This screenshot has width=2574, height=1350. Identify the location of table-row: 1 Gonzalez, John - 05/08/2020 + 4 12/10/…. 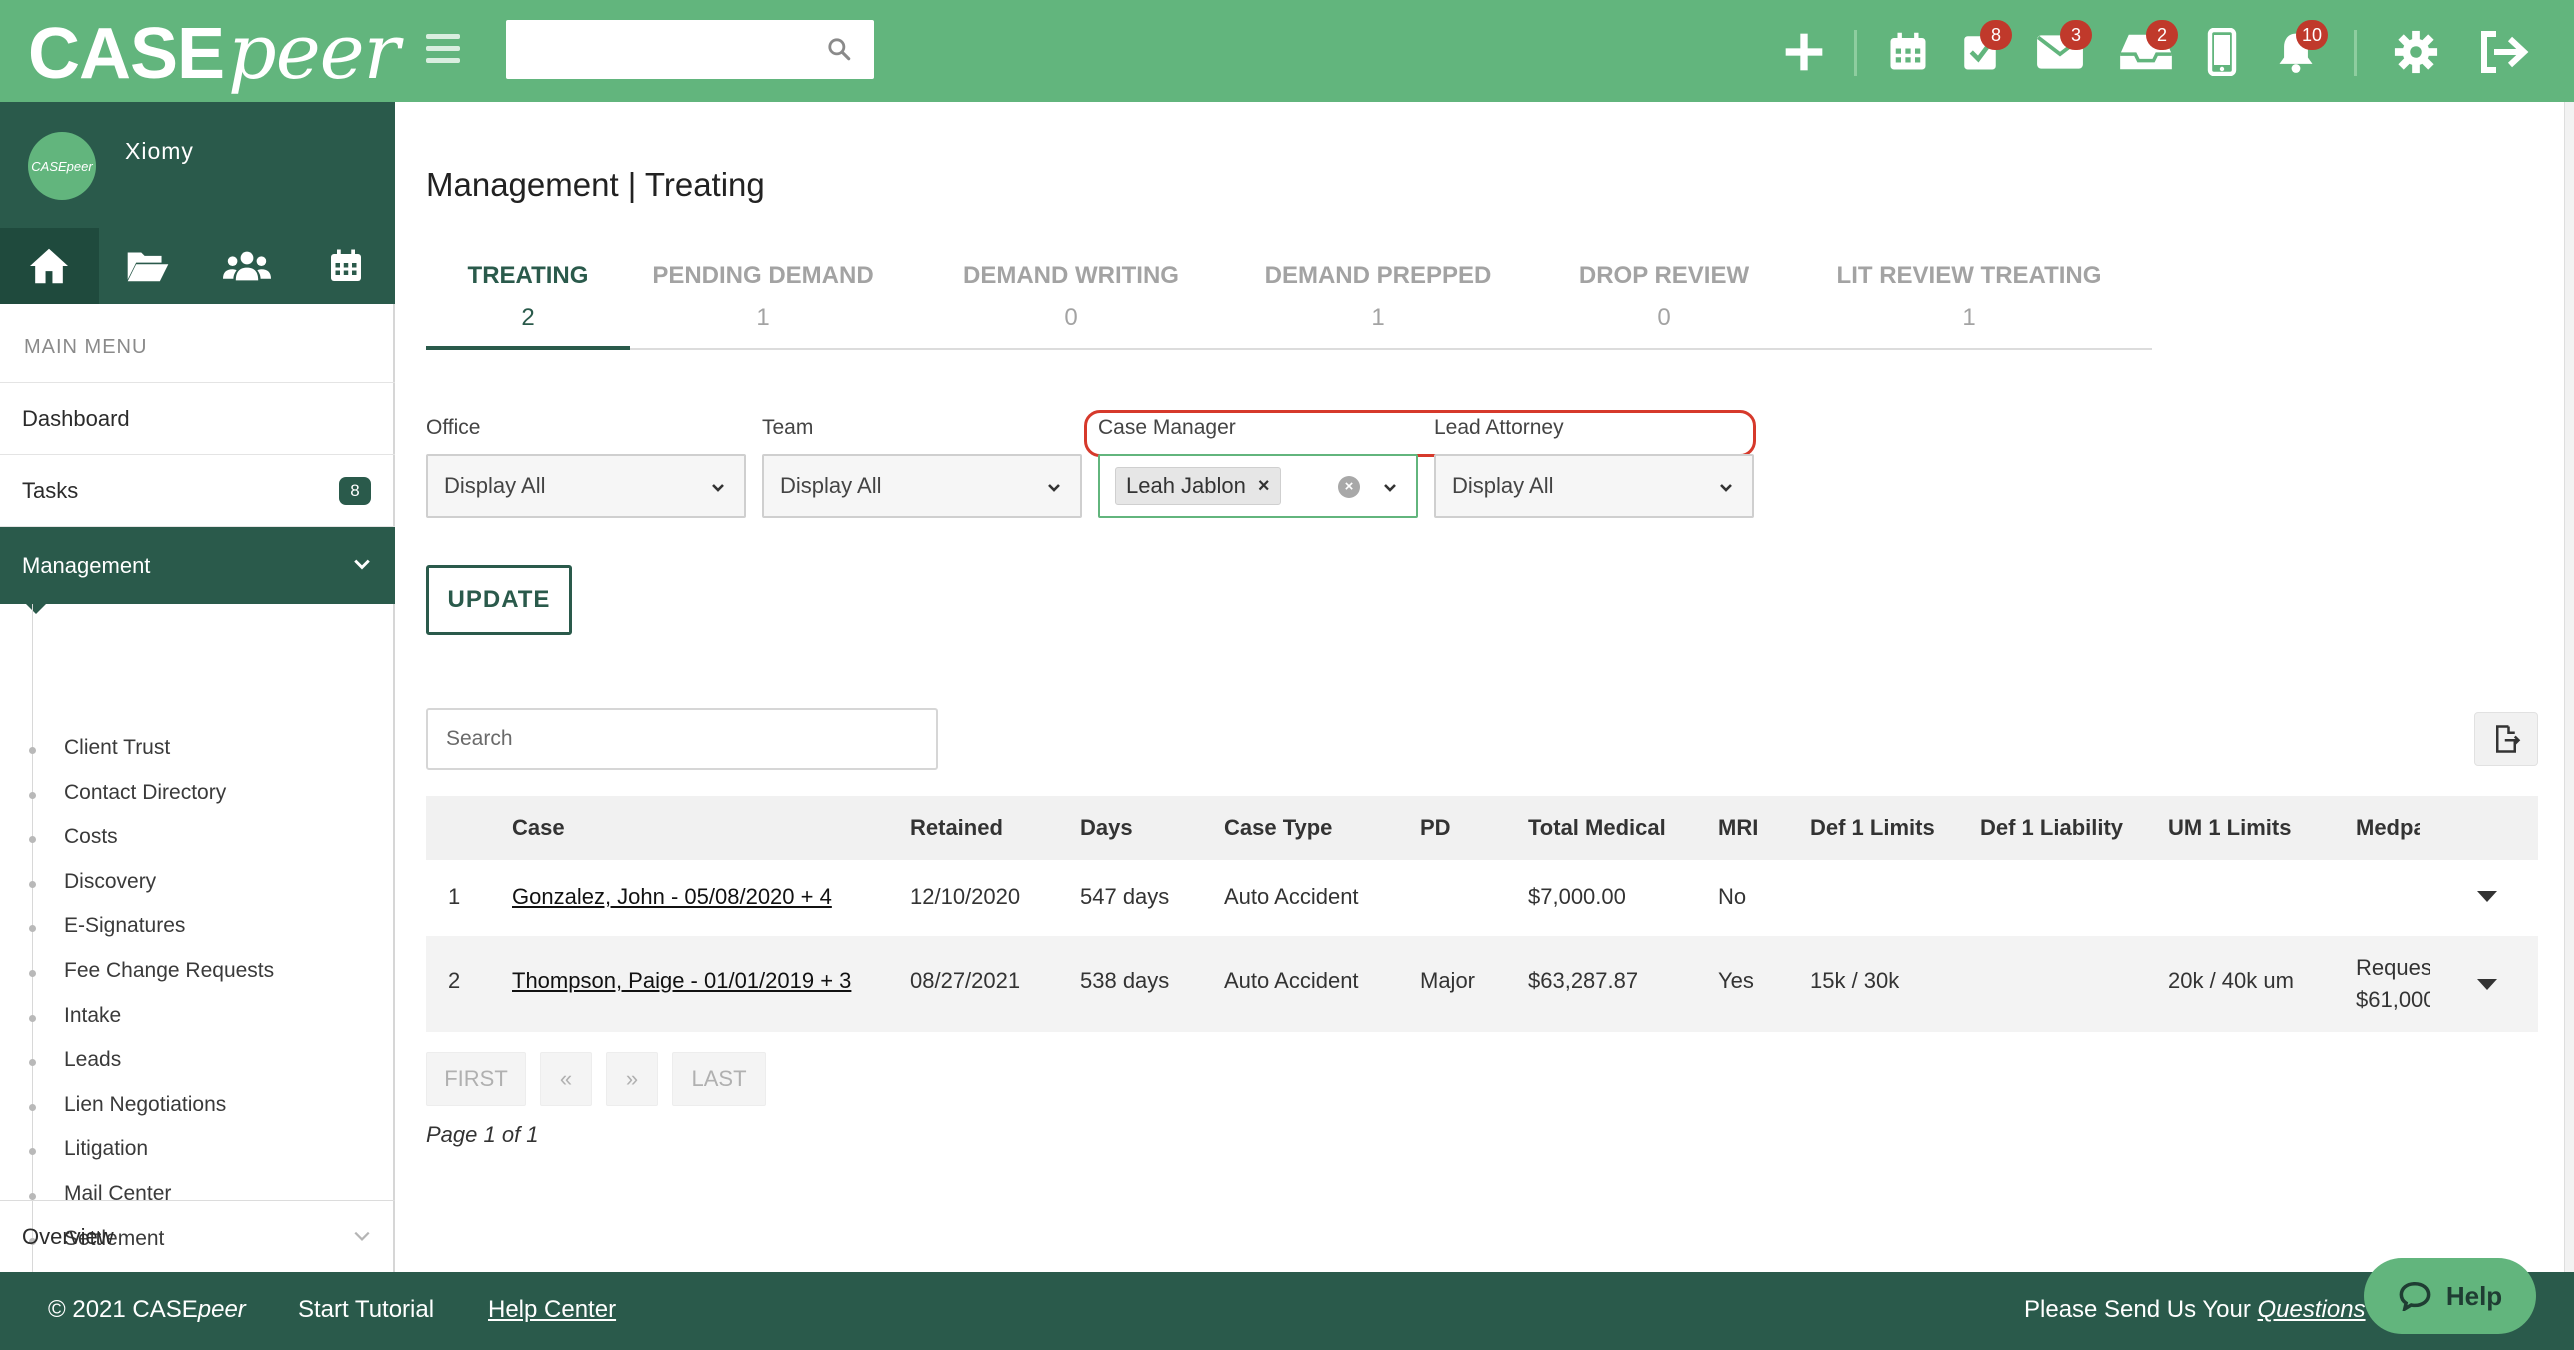
(1482, 896).